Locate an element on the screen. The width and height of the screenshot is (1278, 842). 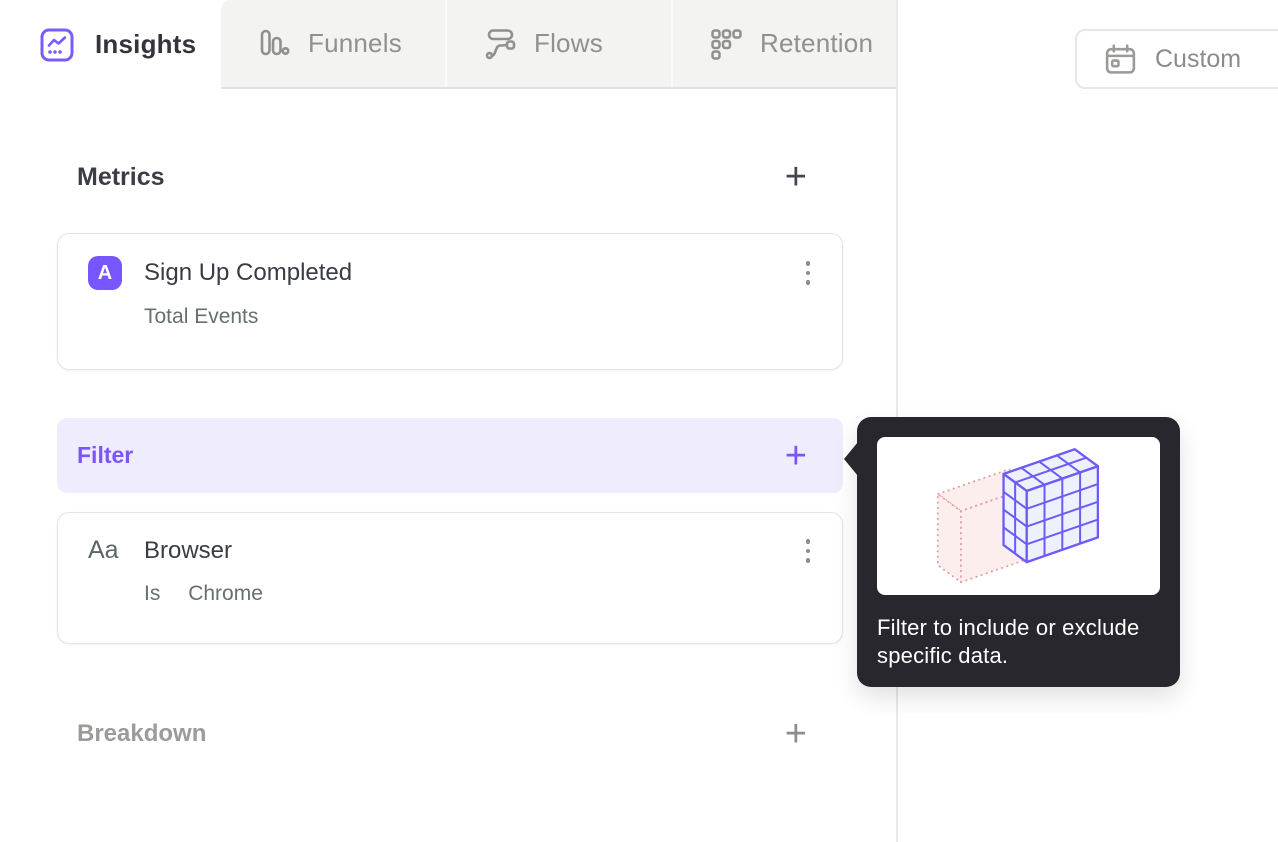
add-filter-button: + is located at coordinates (796, 456).